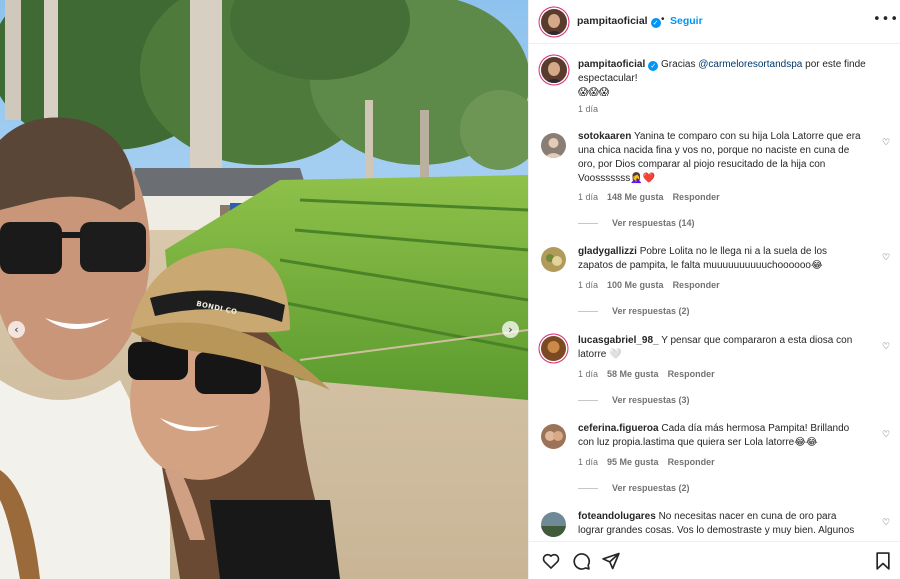  Describe the element at coordinates (686, 21) in the screenshot. I see `follow-button: Seguir` at that location.